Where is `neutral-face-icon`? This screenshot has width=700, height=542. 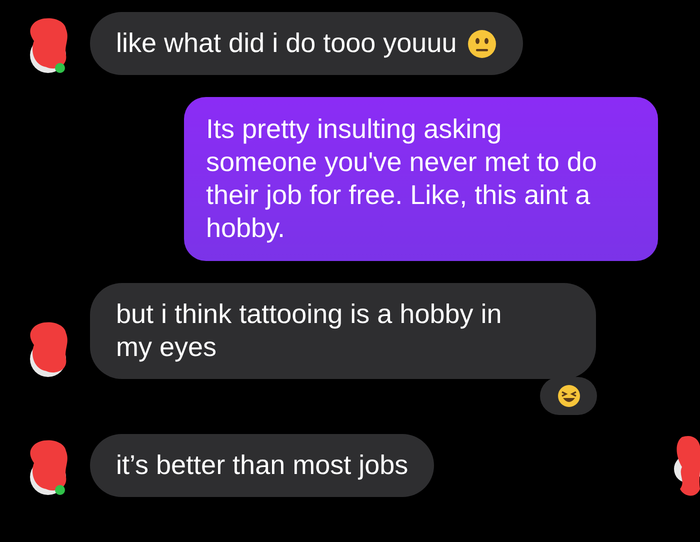 neutral-face-icon is located at coordinates (481, 43).